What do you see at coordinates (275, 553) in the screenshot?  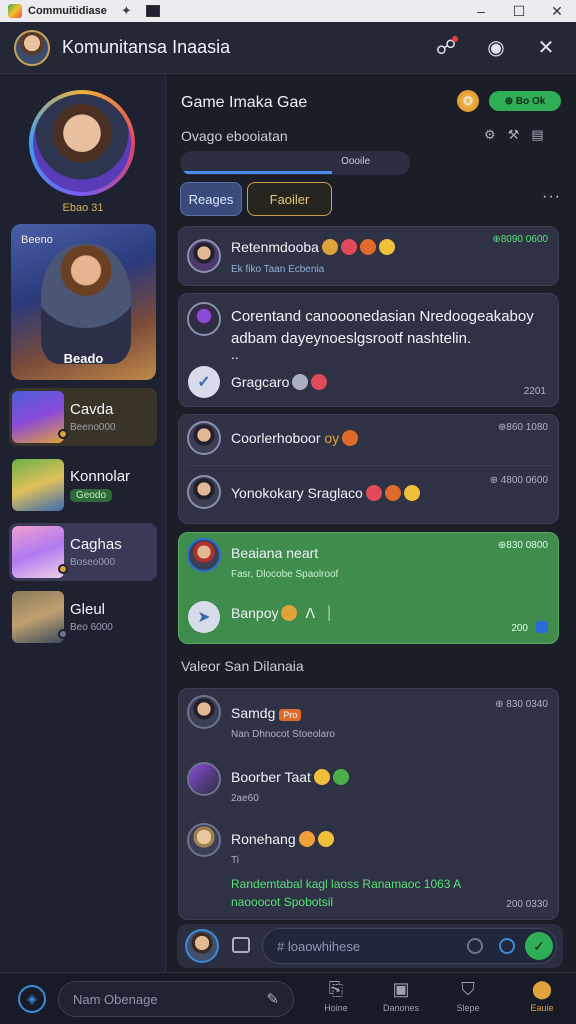 I see `message-title: Beaiana neart` at bounding box center [275, 553].